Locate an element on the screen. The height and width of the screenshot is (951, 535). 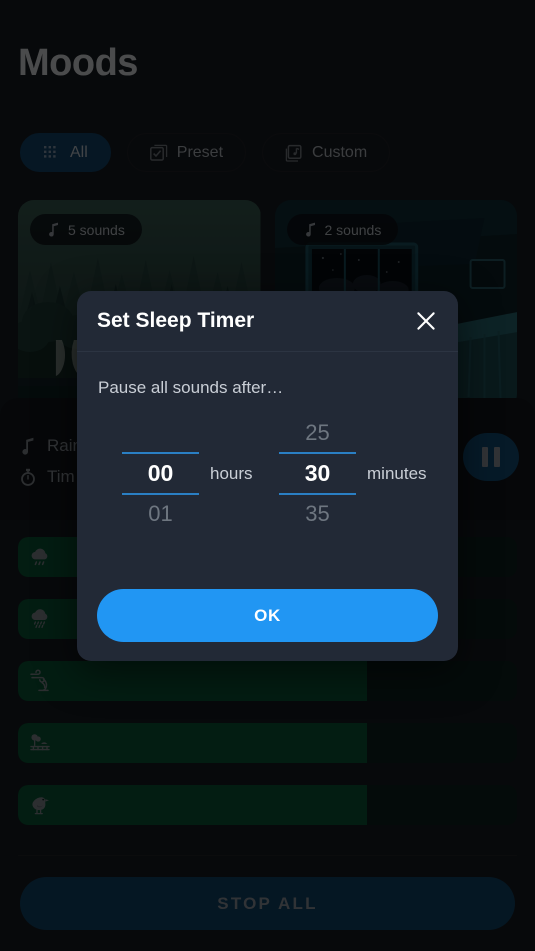
hours-value: 00 is located at coordinates (160, 473).